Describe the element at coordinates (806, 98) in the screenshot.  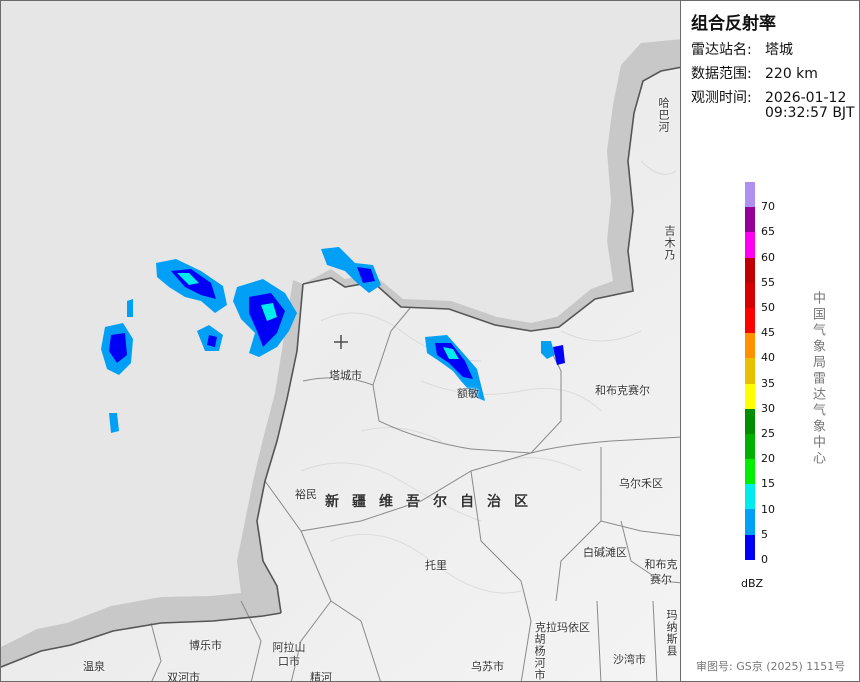
I see `time-date: 2026-01-12` at that location.